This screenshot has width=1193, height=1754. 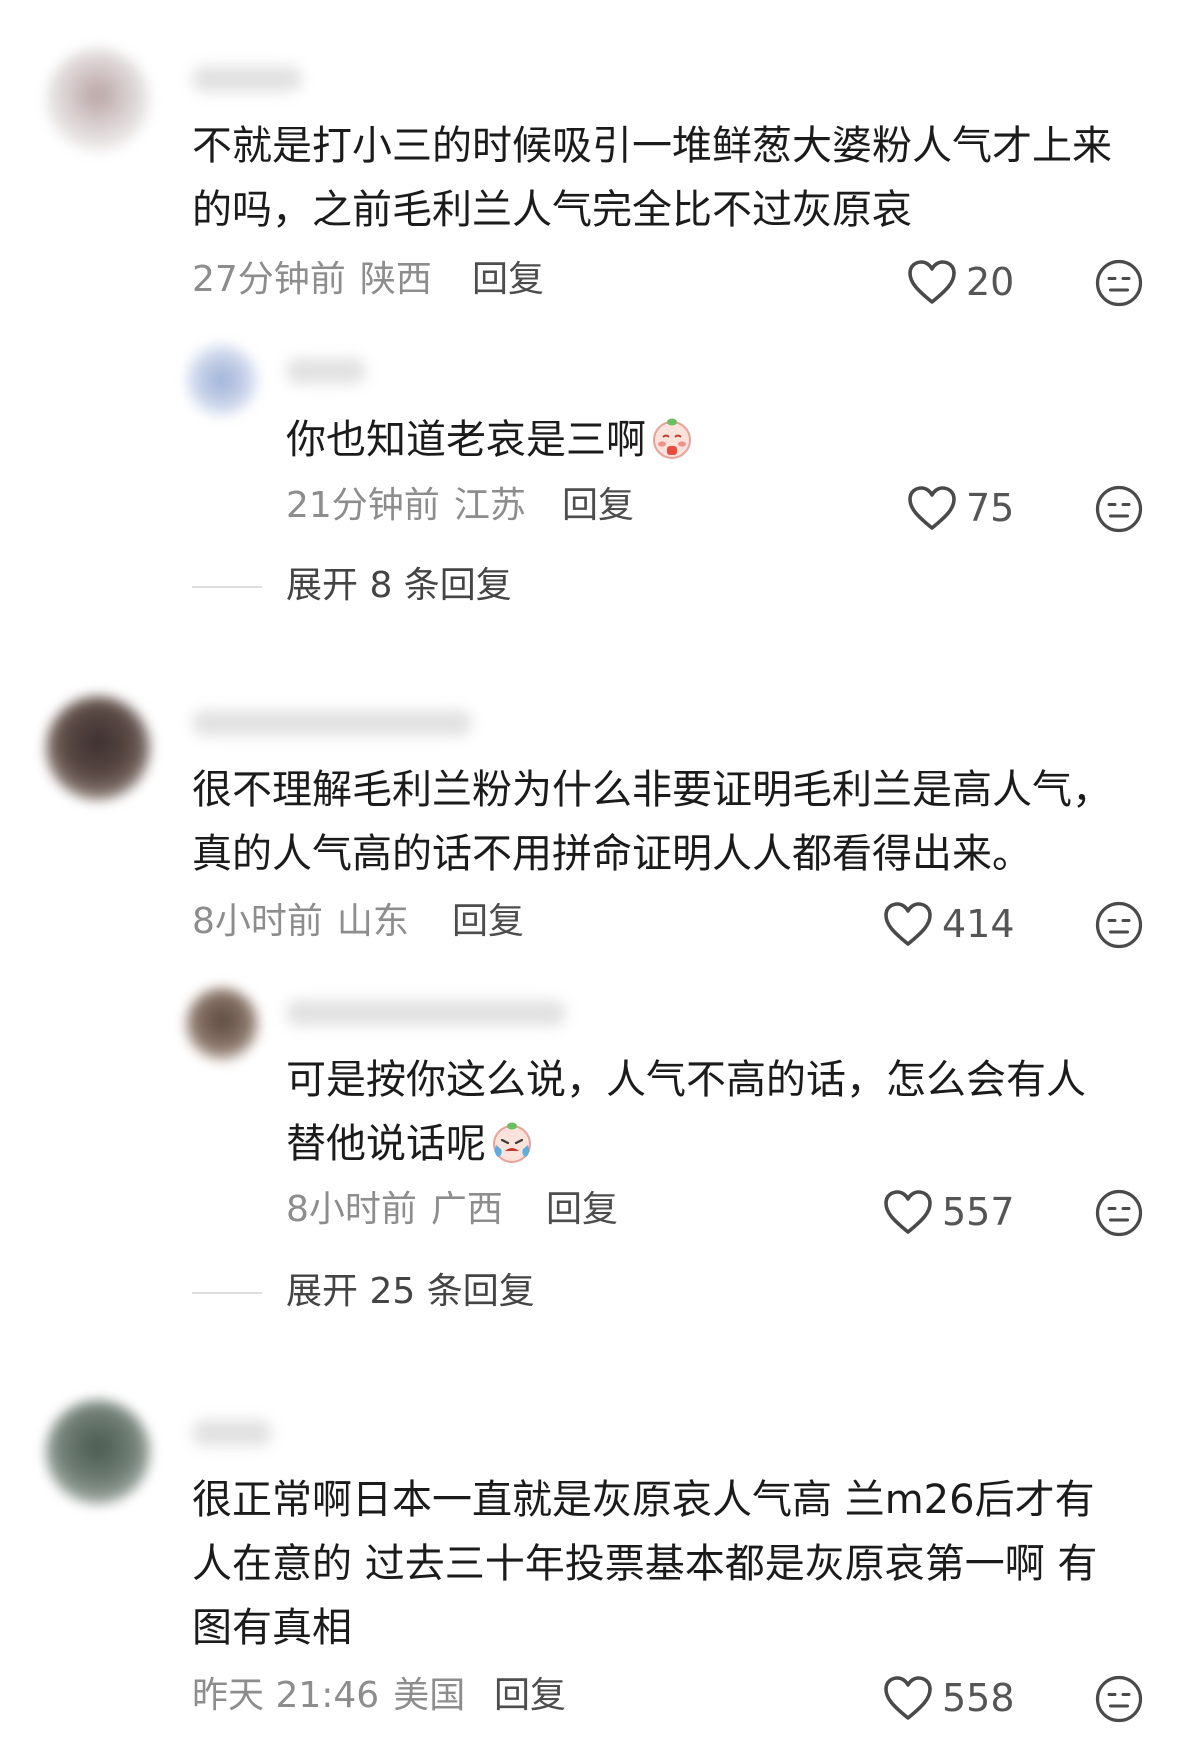 I want to click on comment-time: 昨天 21:46, so click(x=286, y=1695).